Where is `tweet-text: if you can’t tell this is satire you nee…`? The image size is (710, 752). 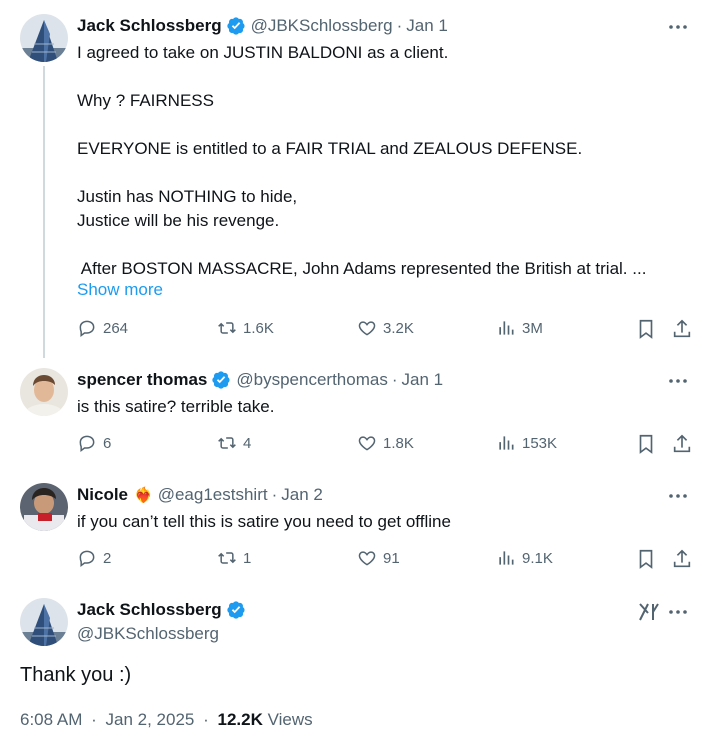
tweet-text: if you can’t tell this is satire you nee… is located at coordinates (264, 521).